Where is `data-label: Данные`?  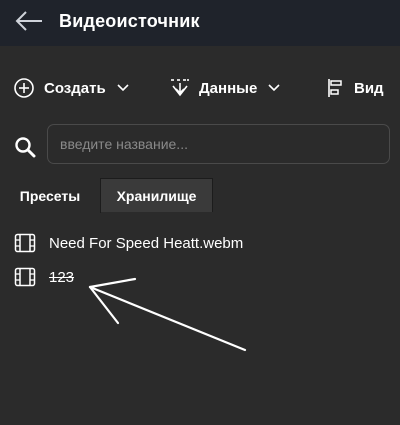
data-label: Данные is located at coordinates (228, 88).